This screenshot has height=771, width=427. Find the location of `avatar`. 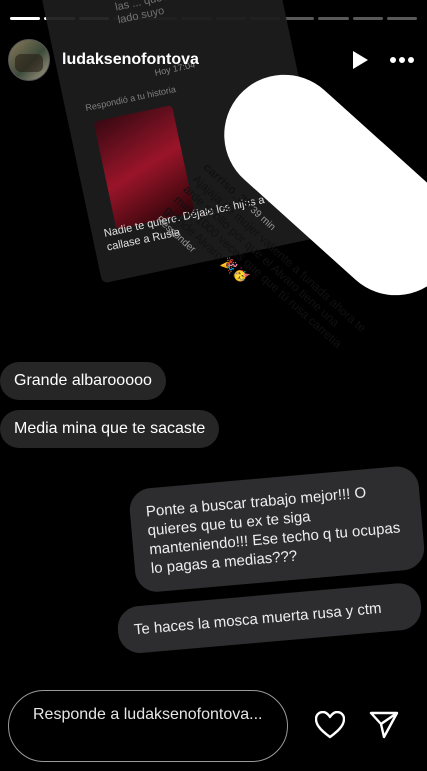

avatar is located at coordinates (29, 60).